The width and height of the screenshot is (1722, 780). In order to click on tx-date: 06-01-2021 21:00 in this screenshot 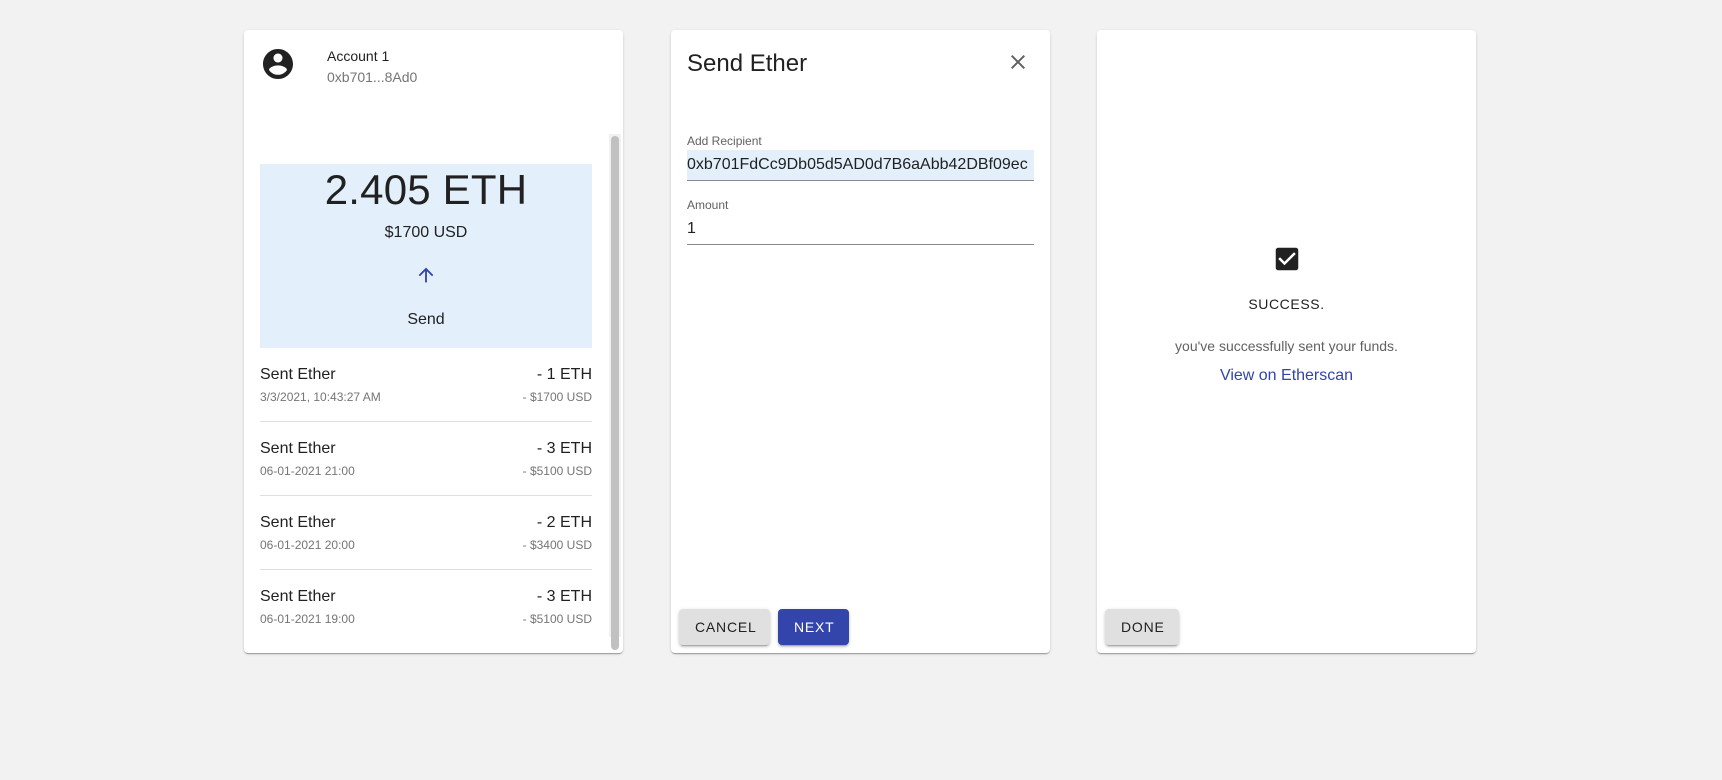, I will do `click(307, 471)`.